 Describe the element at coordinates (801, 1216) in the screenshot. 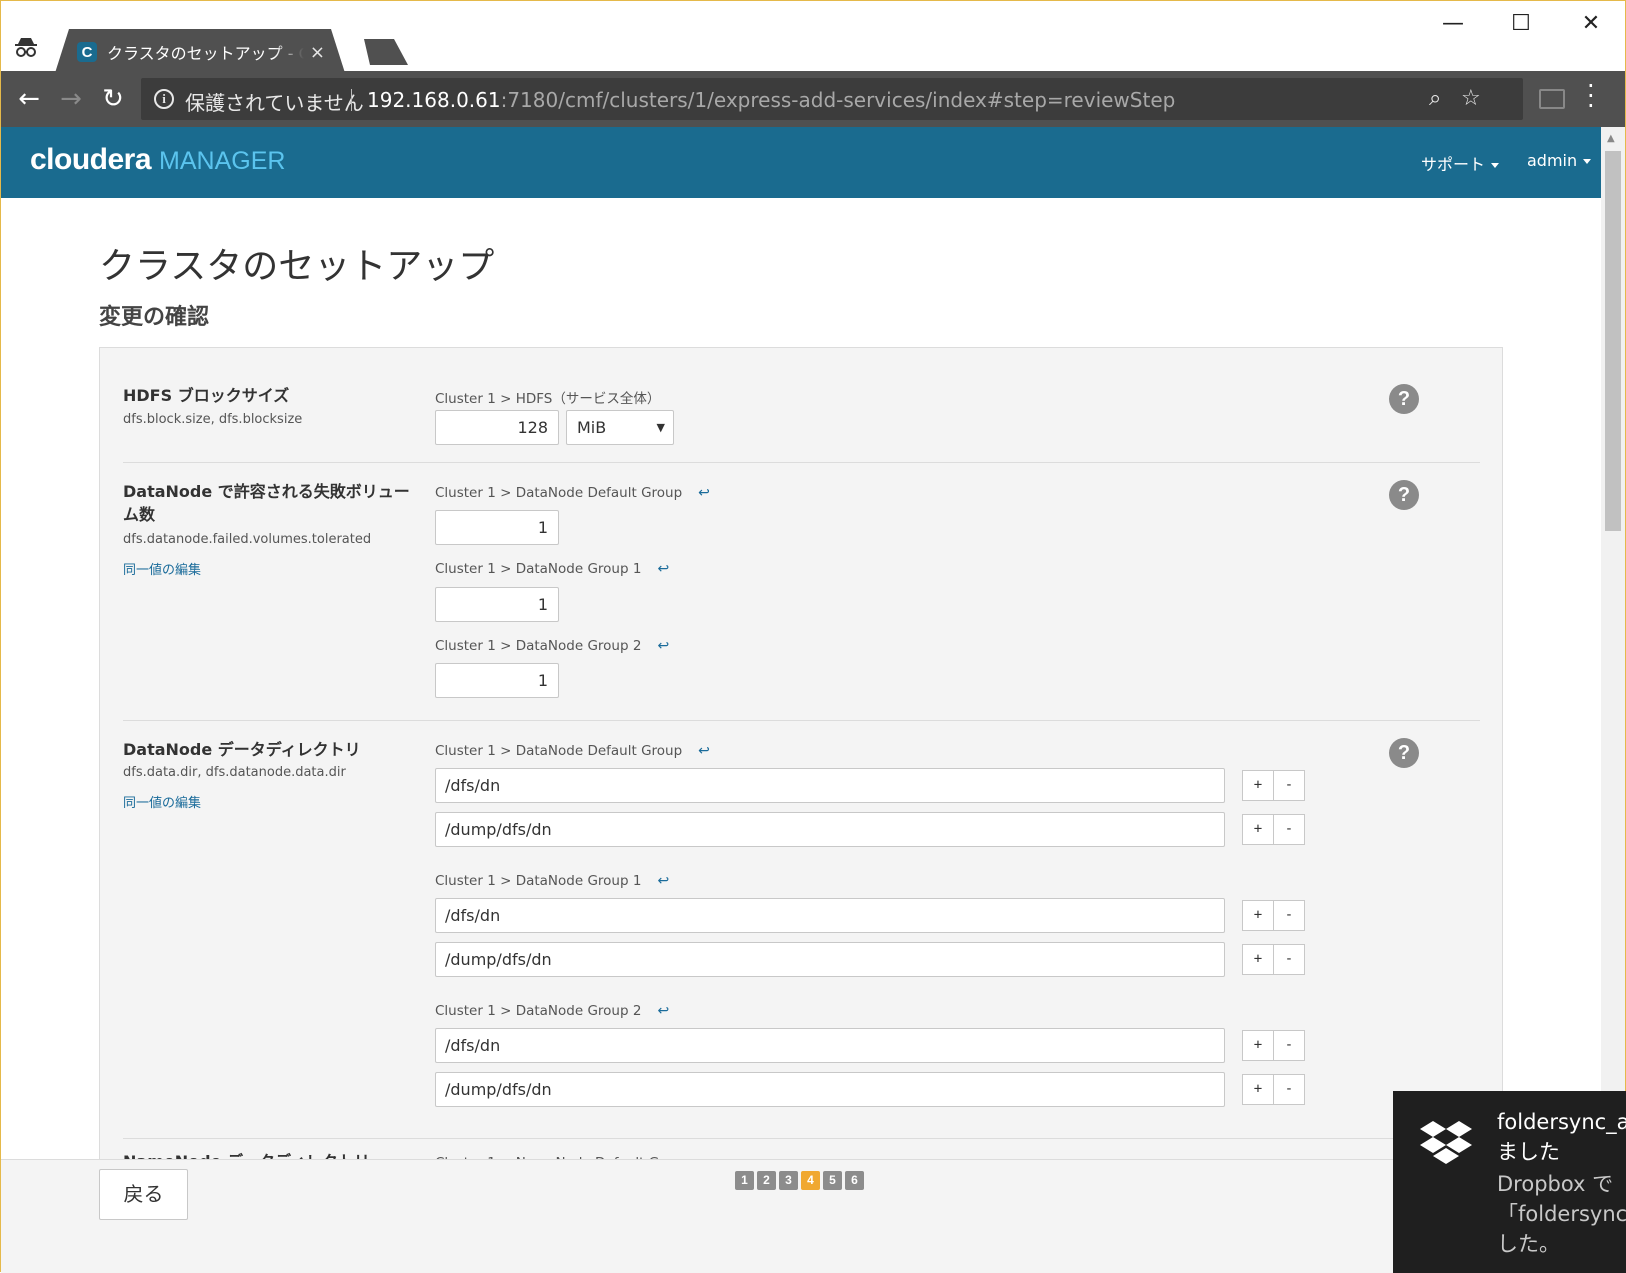

I see `wizard-footer: 戻る 1 2 3 4 5 6` at that location.